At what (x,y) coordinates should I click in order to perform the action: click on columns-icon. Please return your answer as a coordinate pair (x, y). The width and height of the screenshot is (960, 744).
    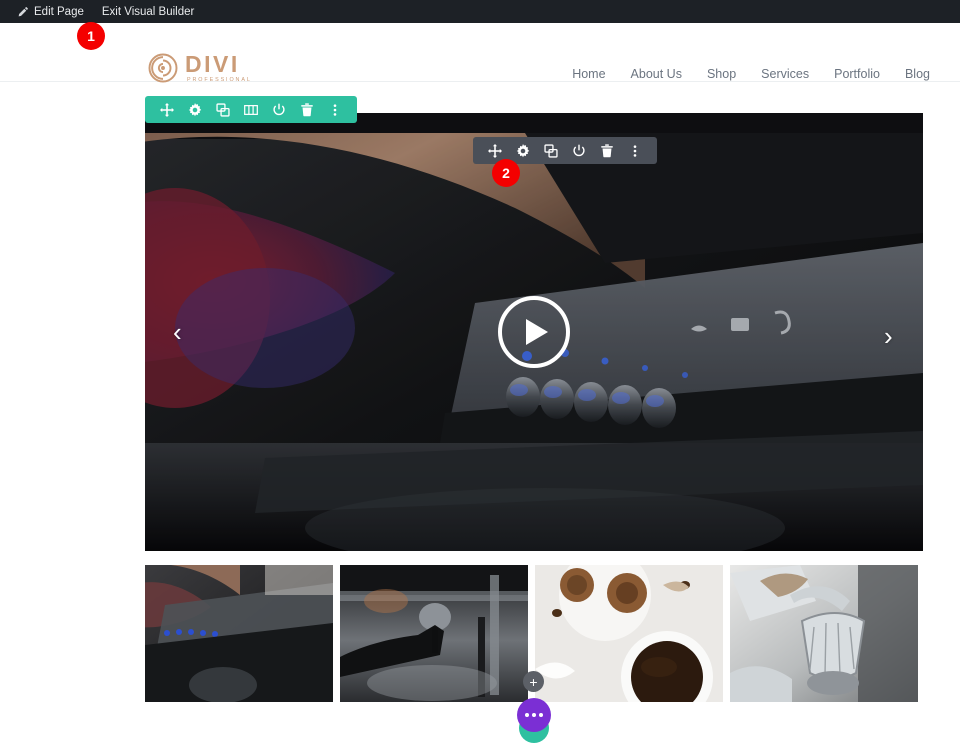
    Looking at the image, I should click on (251, 110).